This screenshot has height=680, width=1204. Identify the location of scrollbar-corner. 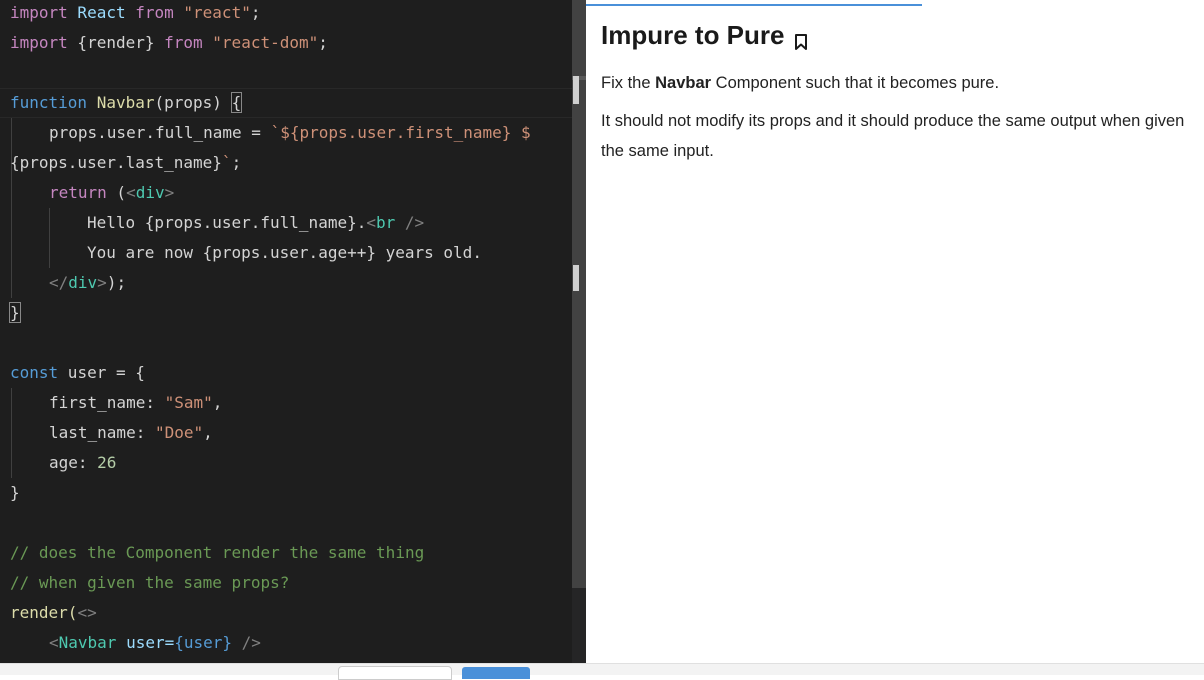
(579, 625).